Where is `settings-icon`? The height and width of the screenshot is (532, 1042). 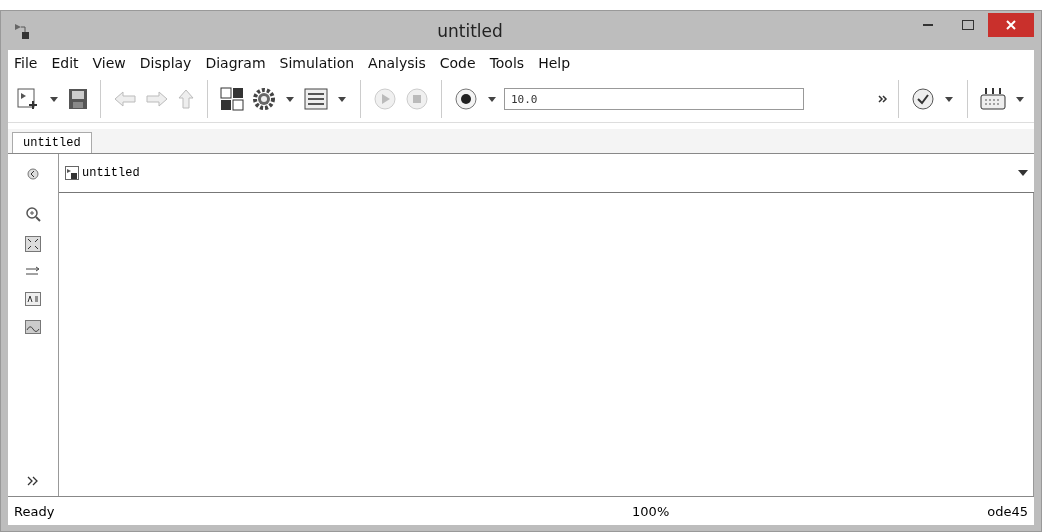
settings-icon is located at coordinates (264, 99).